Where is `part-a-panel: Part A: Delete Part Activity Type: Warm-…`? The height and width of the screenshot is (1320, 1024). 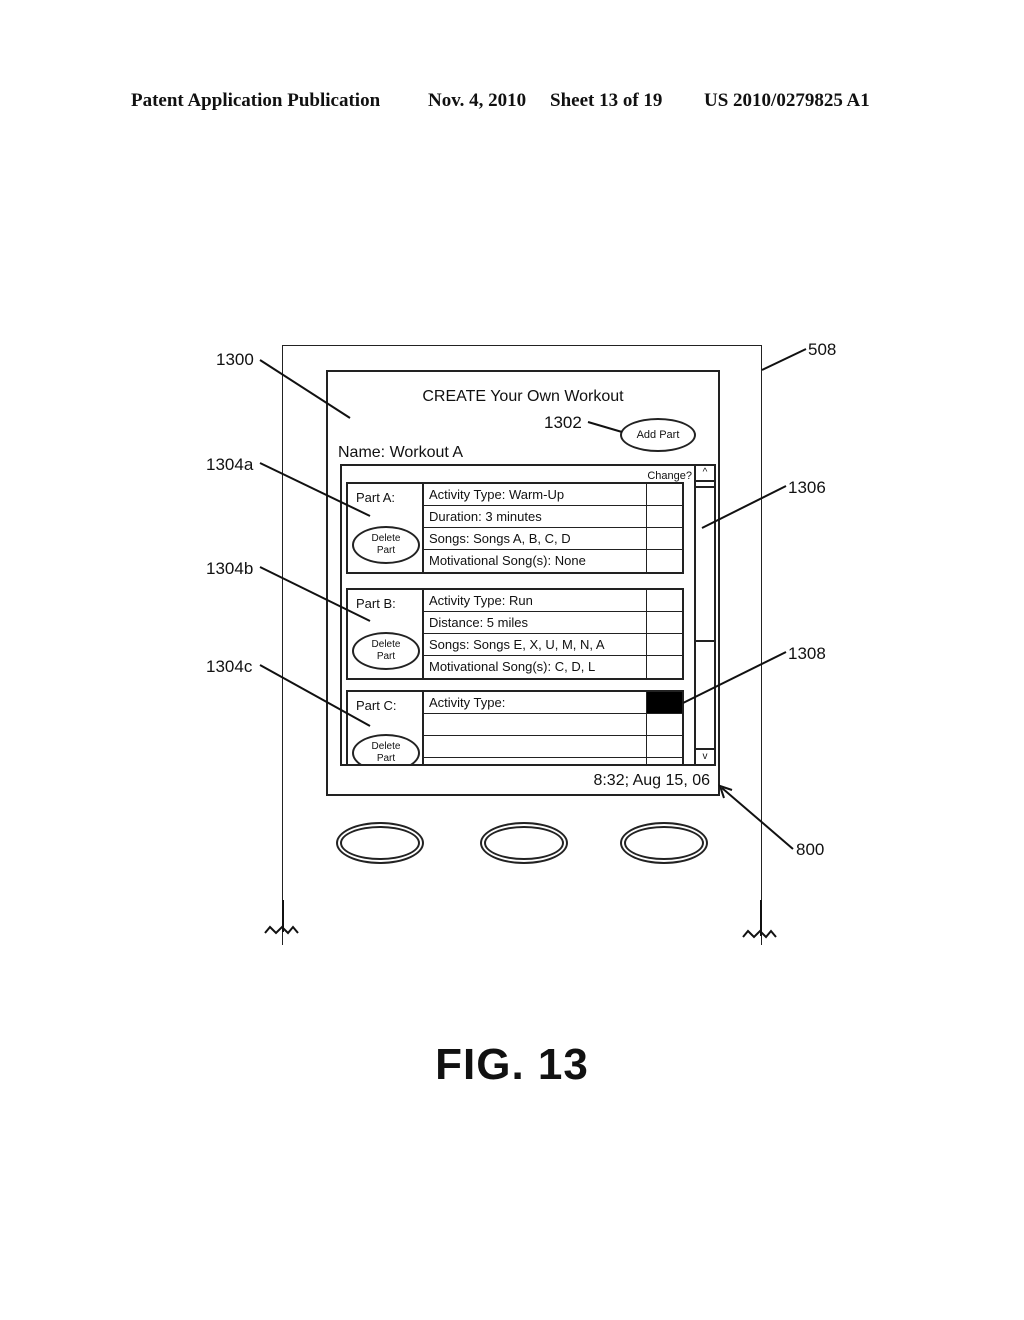 part-a-panel: Part A: Delete Part Activity Type: Warm-… is located at coordinates (515, 528).